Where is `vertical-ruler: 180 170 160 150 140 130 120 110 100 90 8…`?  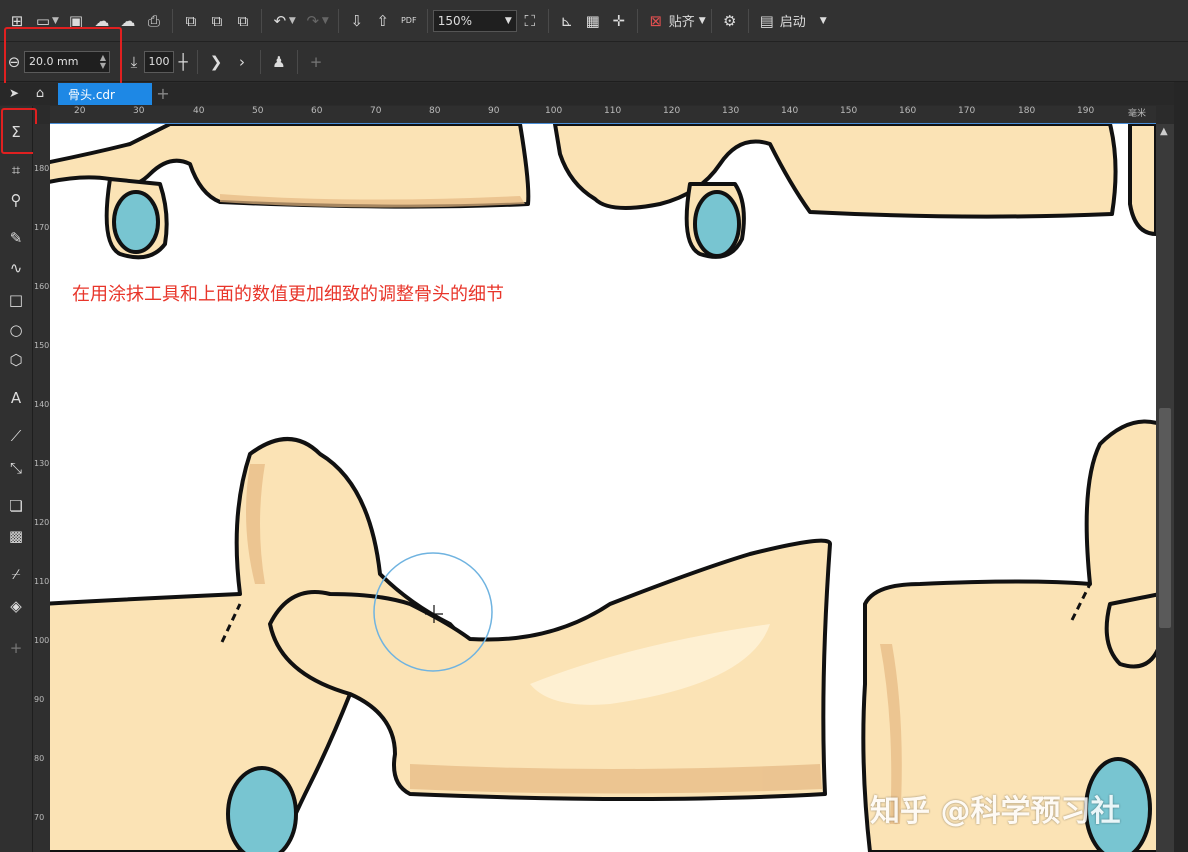
vertical-ruler: 180 170 160 150 140 130 120 110 100 90 8… is located at coordinates (41, 488).